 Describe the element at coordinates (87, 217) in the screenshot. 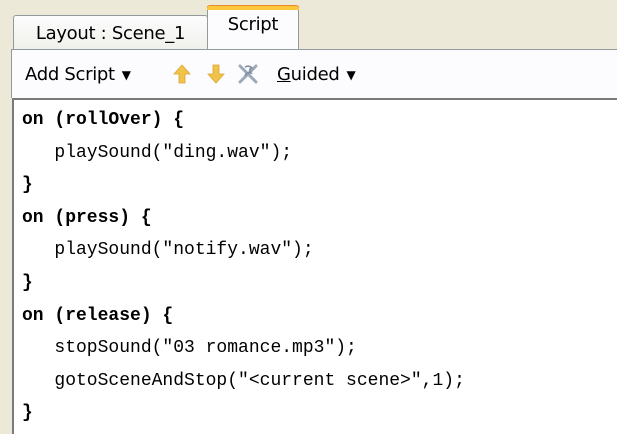

I see `code-line: on (press) {` at that location.